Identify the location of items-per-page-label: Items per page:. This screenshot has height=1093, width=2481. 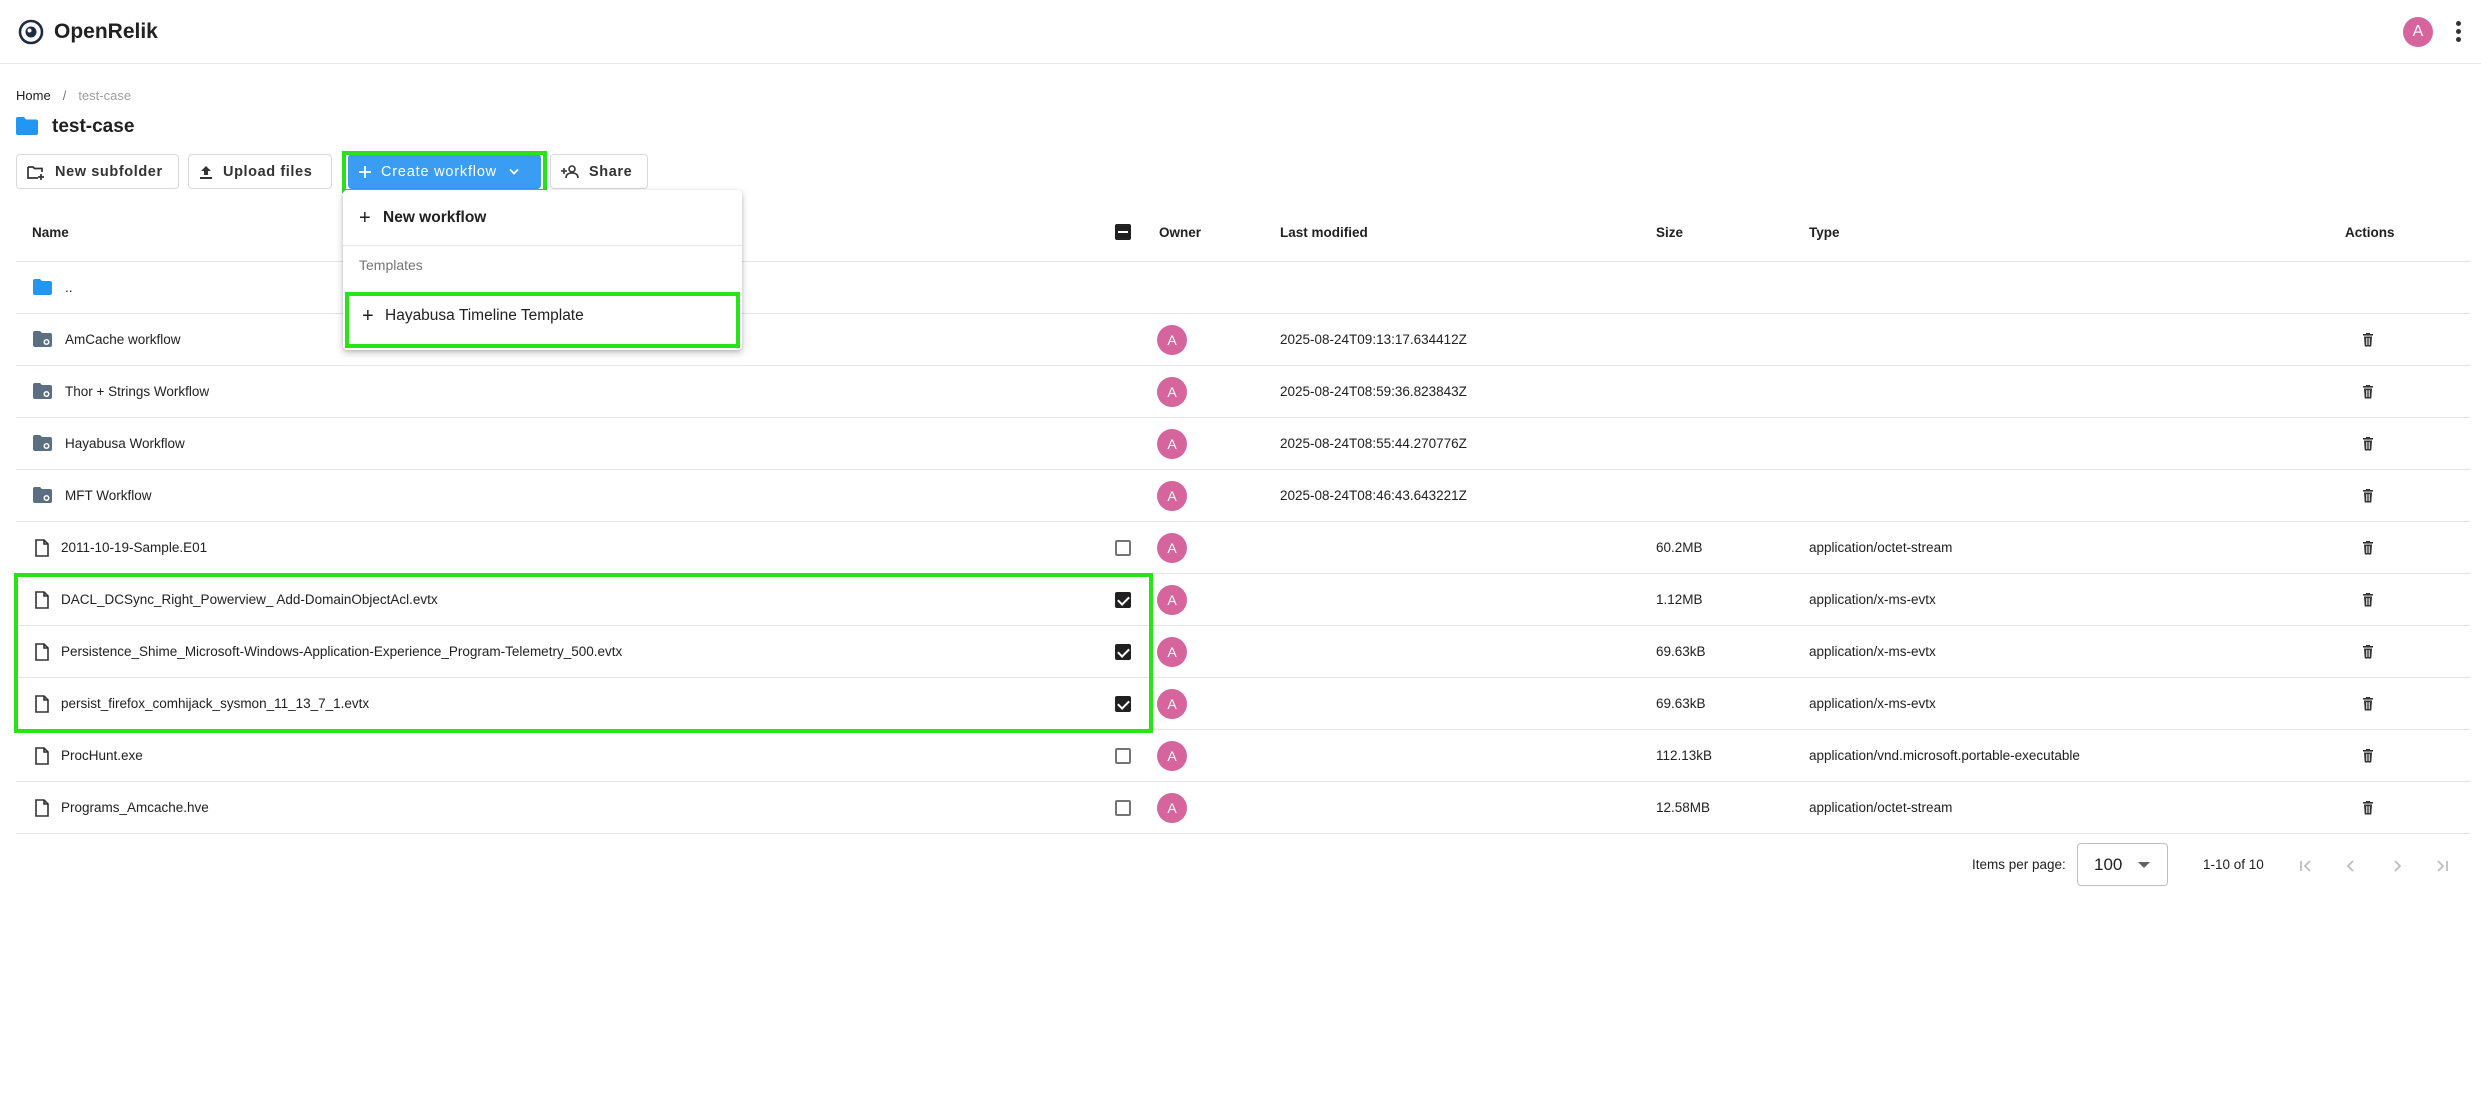
(2019, 864).